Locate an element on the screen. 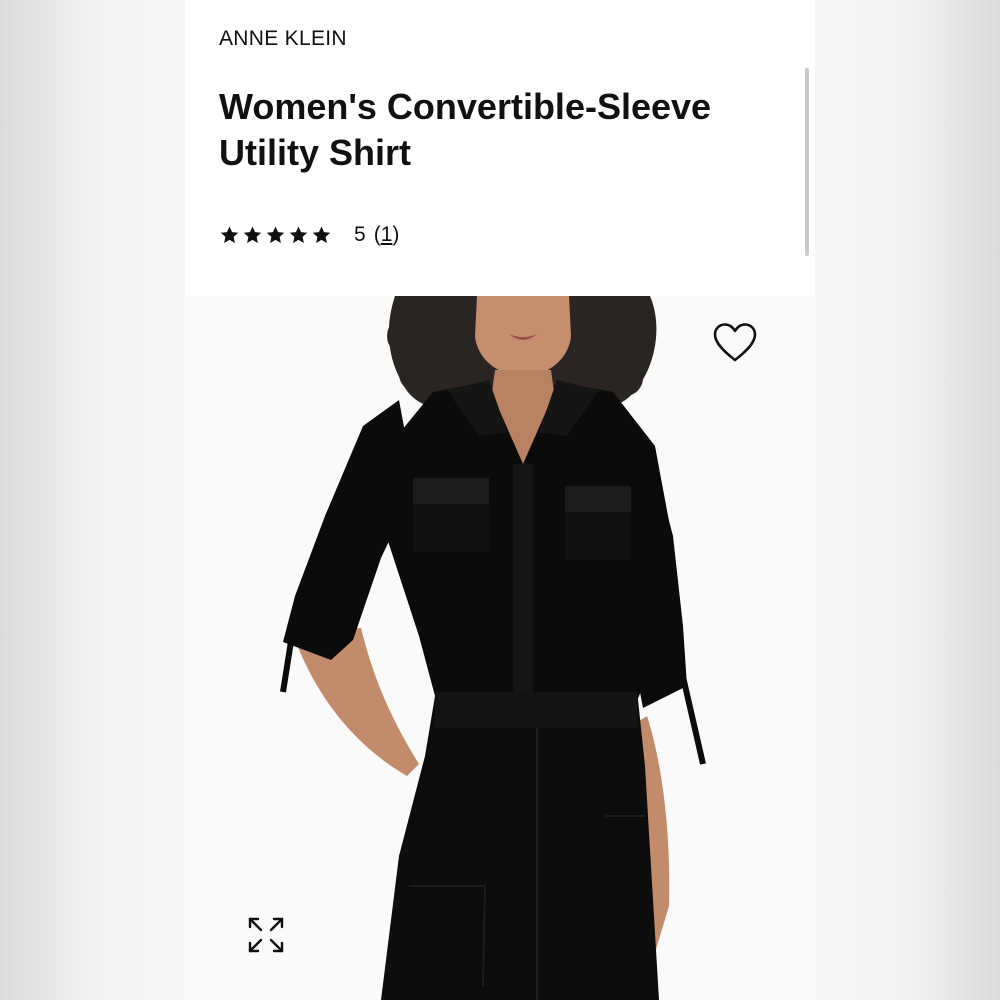  star-rating is located at coordinates (275, 235).